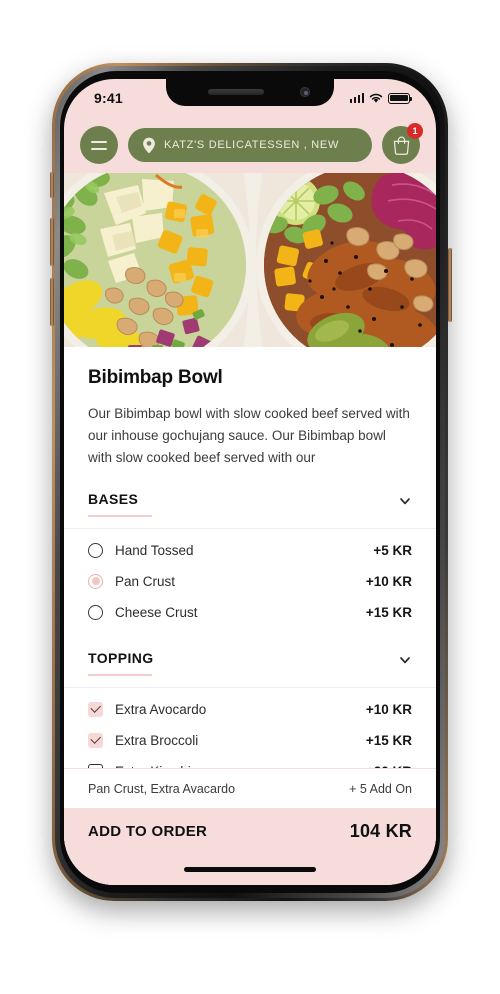 This screenshot has width=500, height=994. Describe the element at coordinates (162, 788) in the screenshot. I see `summary-selections: Pan Crust, Extra Avacardo` at that location.